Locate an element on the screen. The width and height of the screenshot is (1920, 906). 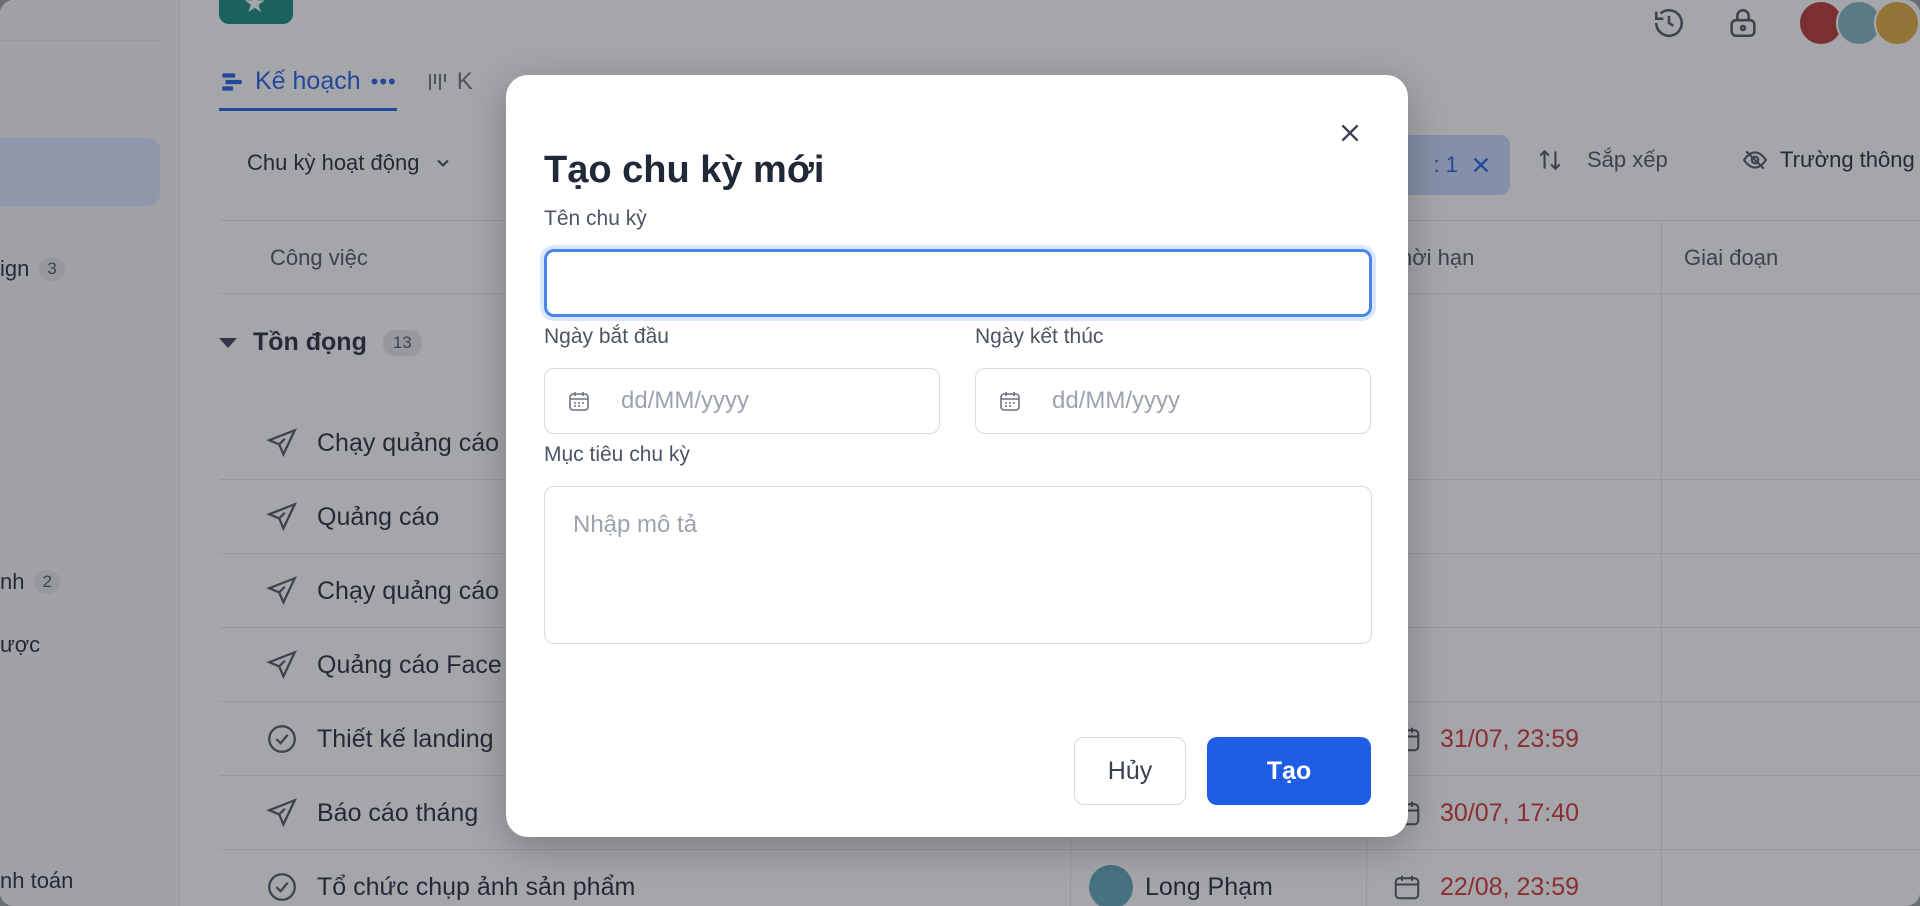
cancel-button: Hủy is located at coordinates (1130, 771).